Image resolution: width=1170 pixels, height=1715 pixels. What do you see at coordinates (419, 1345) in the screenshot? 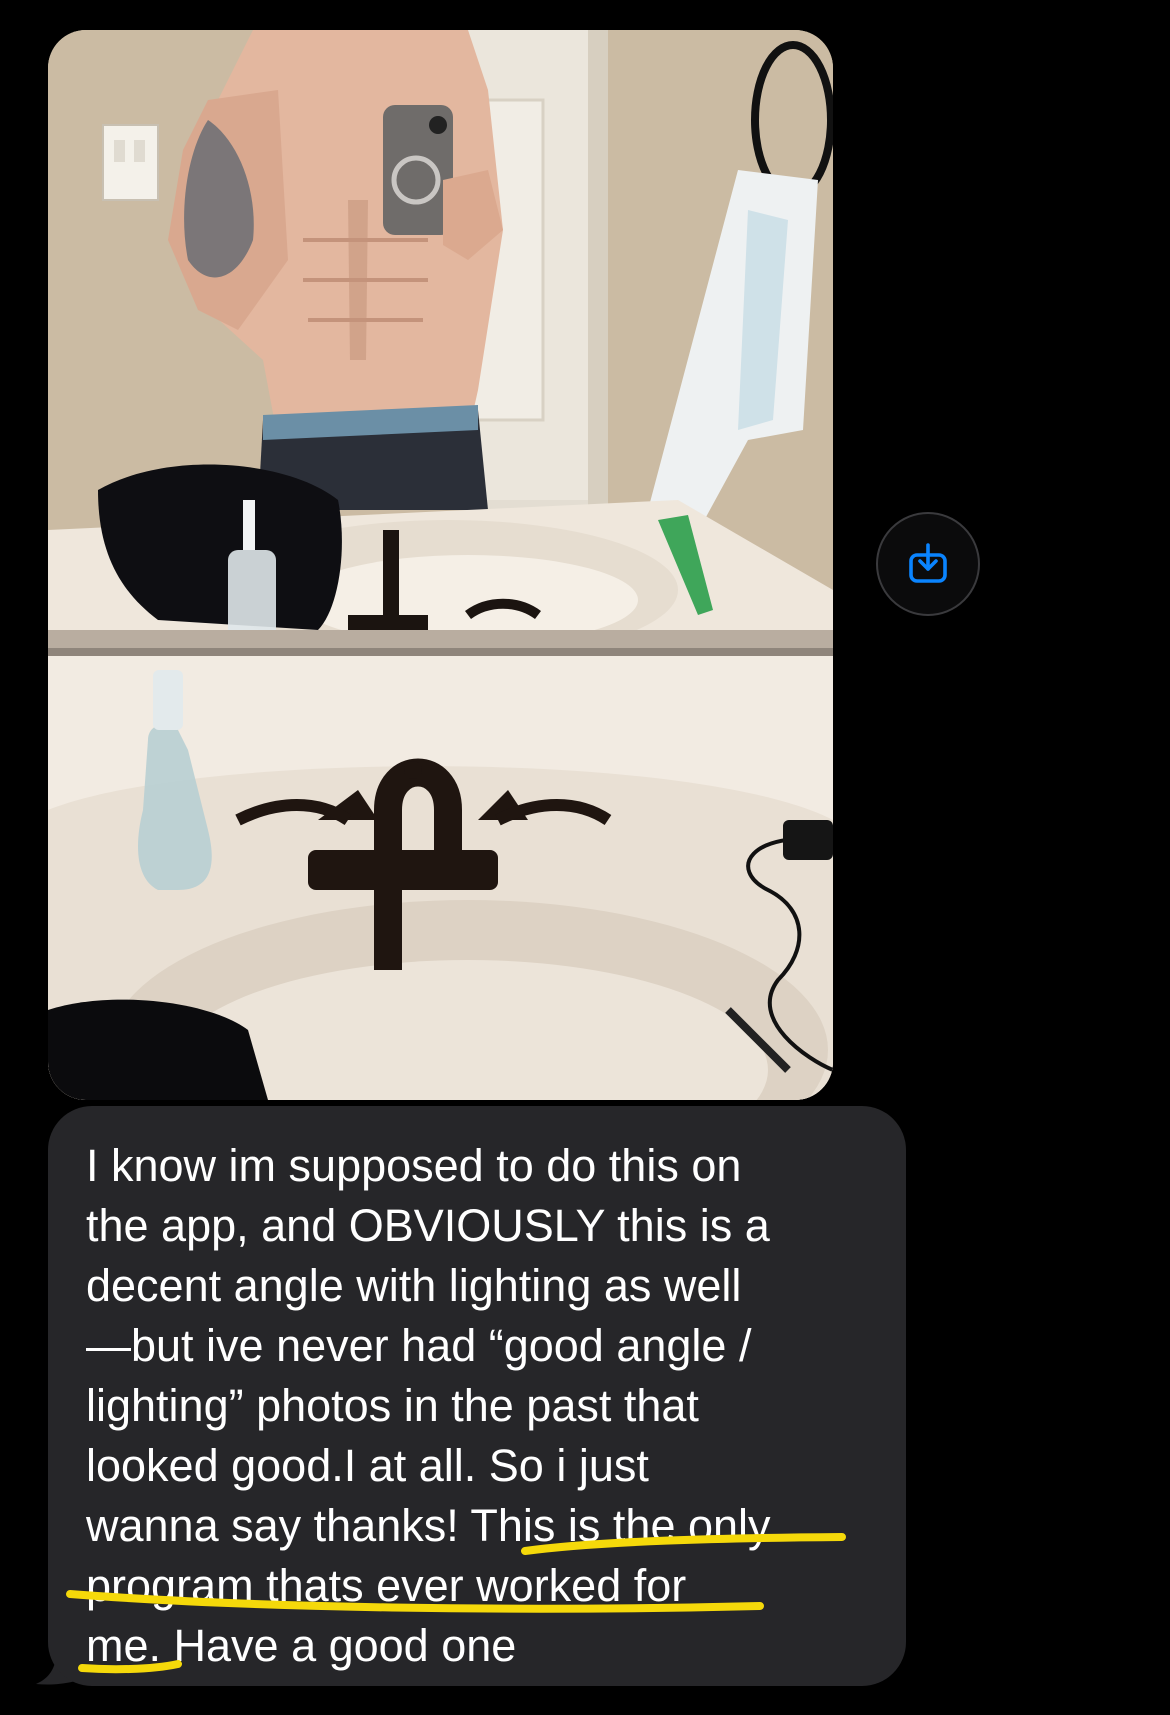
I see `message-line: —but ive never had “good angle /` at bounding box center [419, 1345].